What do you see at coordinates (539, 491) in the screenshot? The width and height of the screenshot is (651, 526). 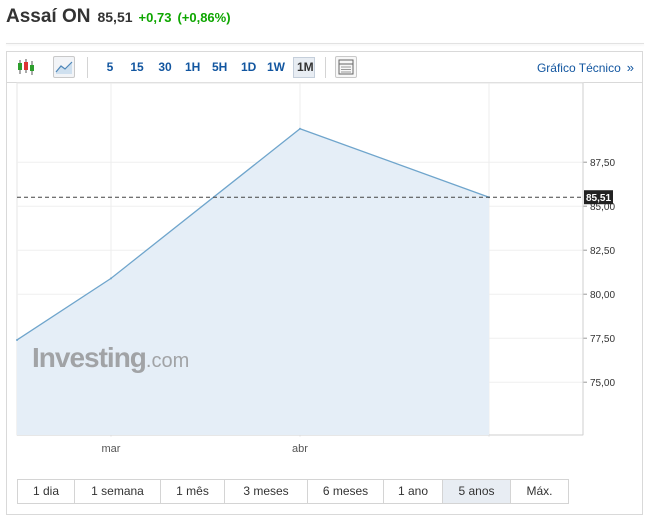 I see `range-máx: Máx.` at bounding box center [539, 491].